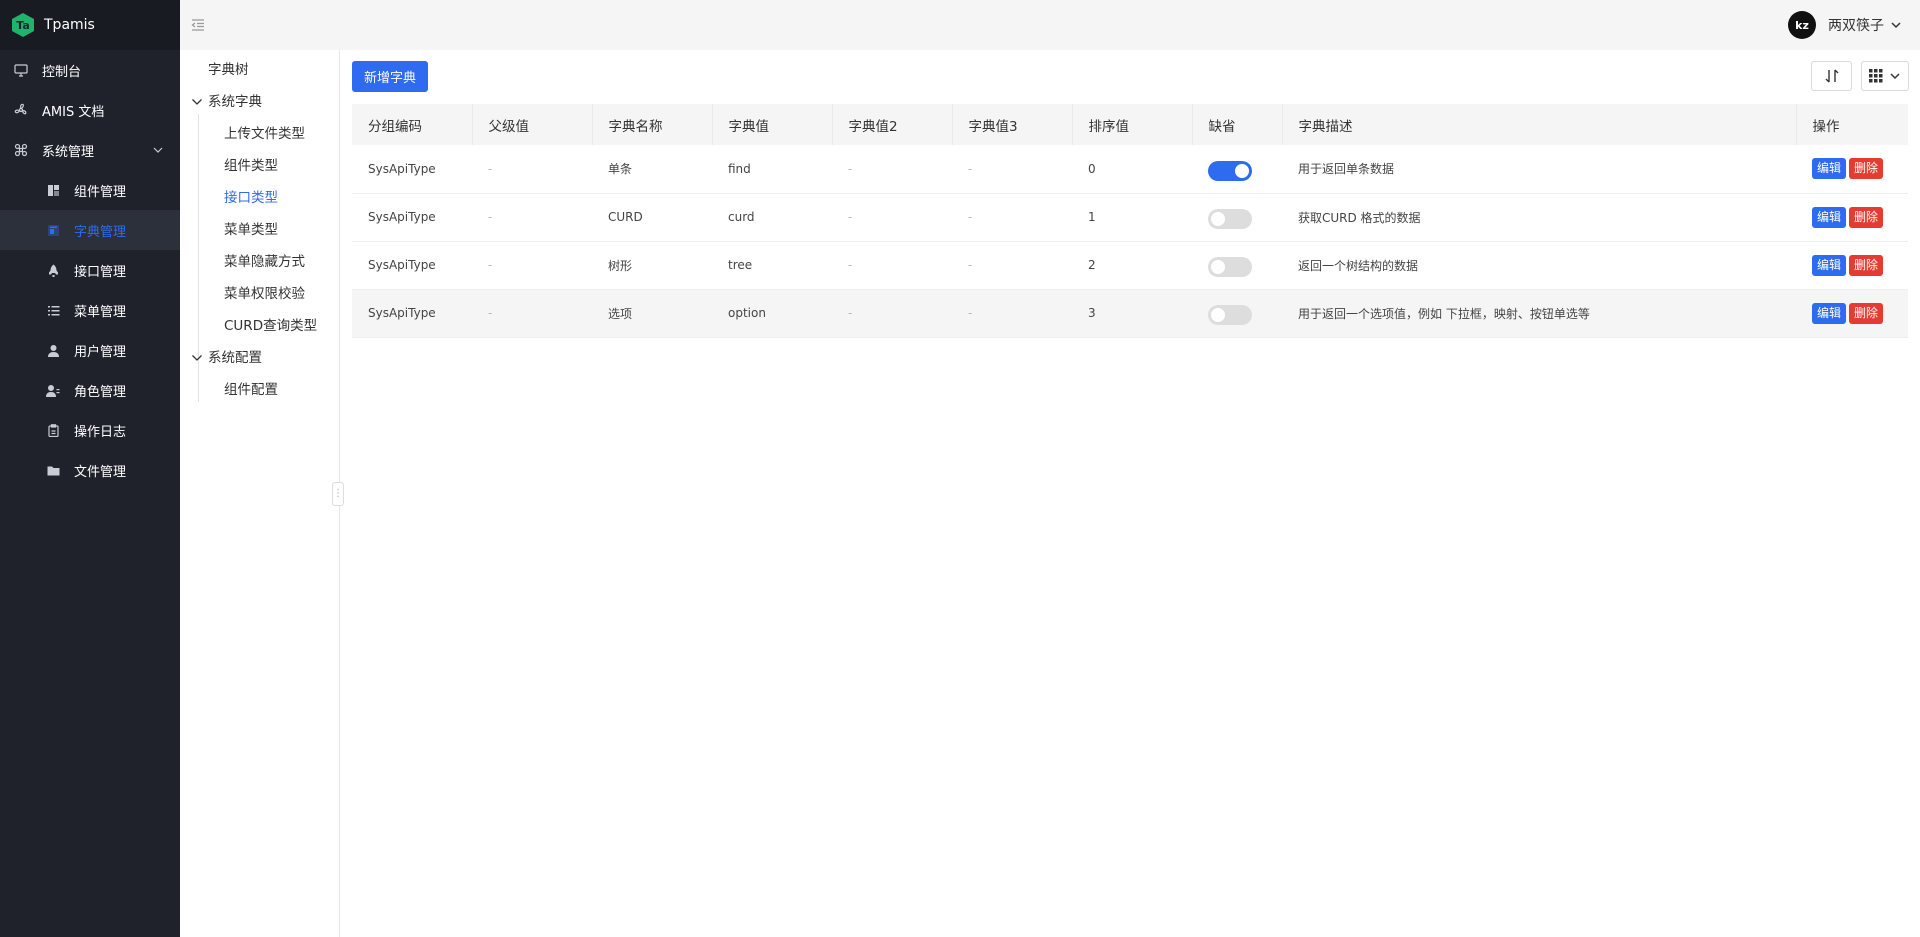  What do you see at coordinates (90, 70) in the screenshot?
I see `sidebar-item-dashboard: 控制台` at bounding box center [90, 70].